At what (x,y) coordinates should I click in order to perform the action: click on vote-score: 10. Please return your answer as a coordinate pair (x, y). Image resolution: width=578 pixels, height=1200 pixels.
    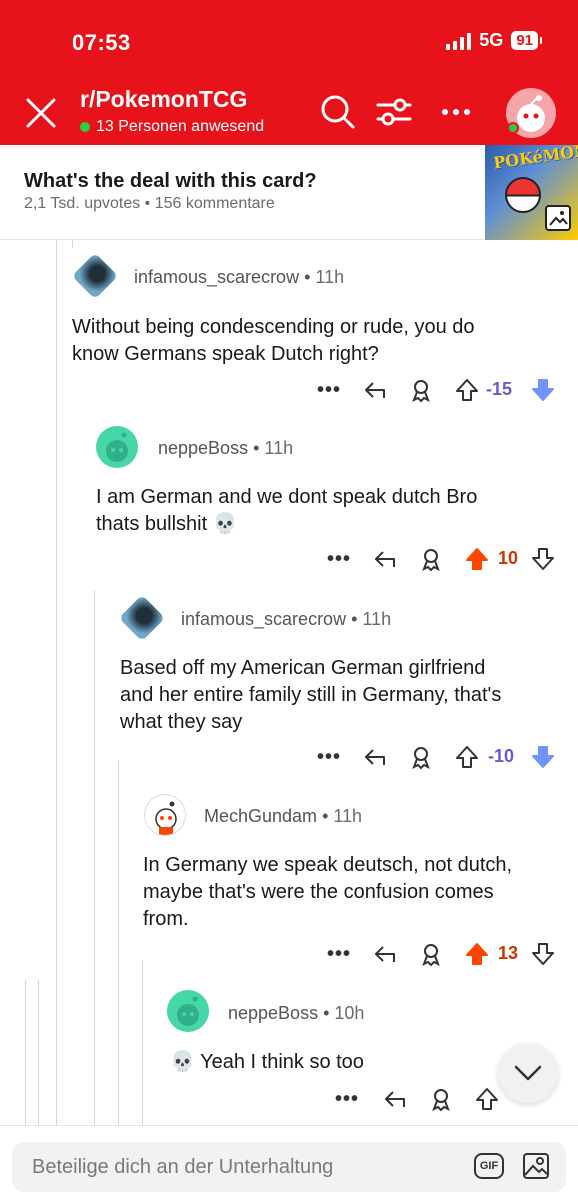
    Looking at the image, I should click on (508, 558).